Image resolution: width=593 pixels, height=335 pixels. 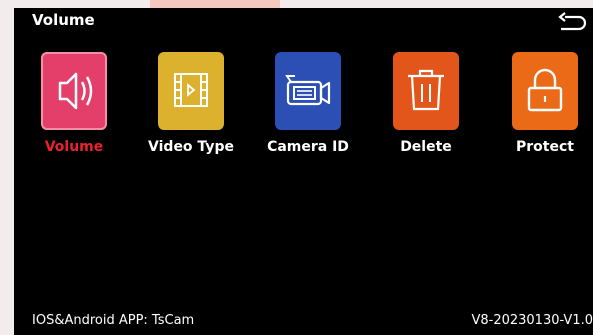 I want to click on video-type-button, so click(x=191, y=91).